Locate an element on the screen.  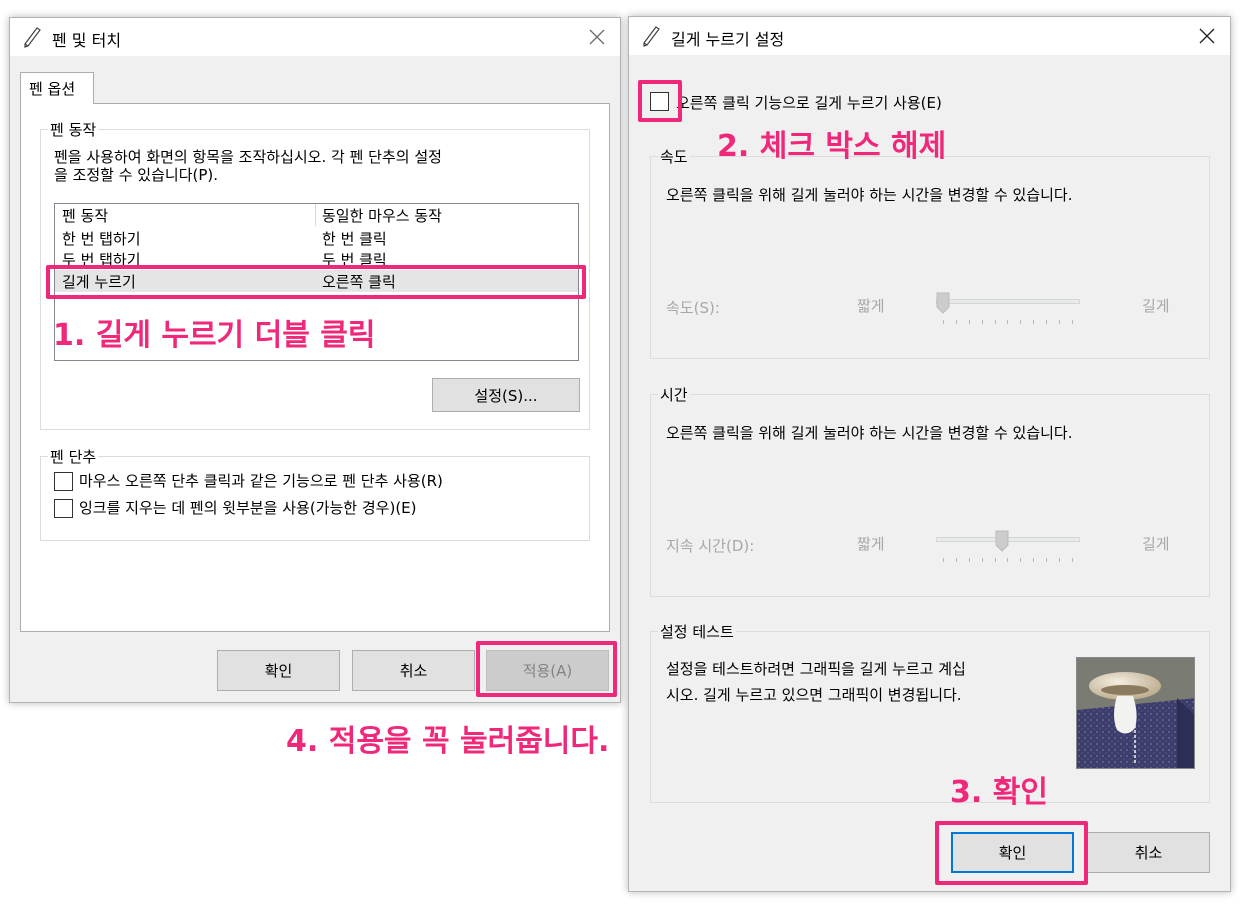
title-bar: 펜 및 터치 is located at coordinates (315, 37).